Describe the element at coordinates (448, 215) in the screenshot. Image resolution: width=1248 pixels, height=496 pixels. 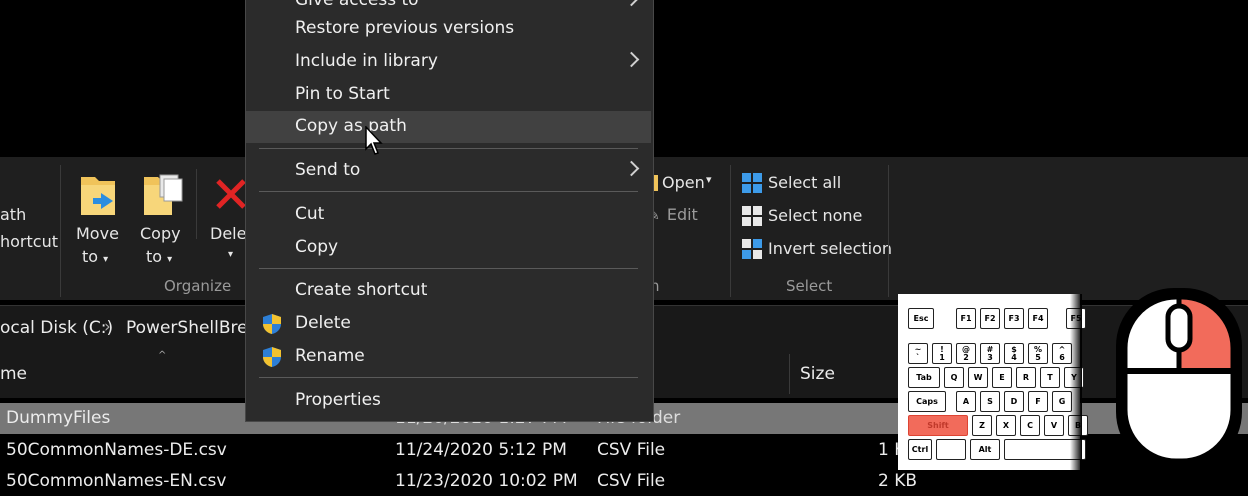
I see `menu-item-cut: Cut` at that location.